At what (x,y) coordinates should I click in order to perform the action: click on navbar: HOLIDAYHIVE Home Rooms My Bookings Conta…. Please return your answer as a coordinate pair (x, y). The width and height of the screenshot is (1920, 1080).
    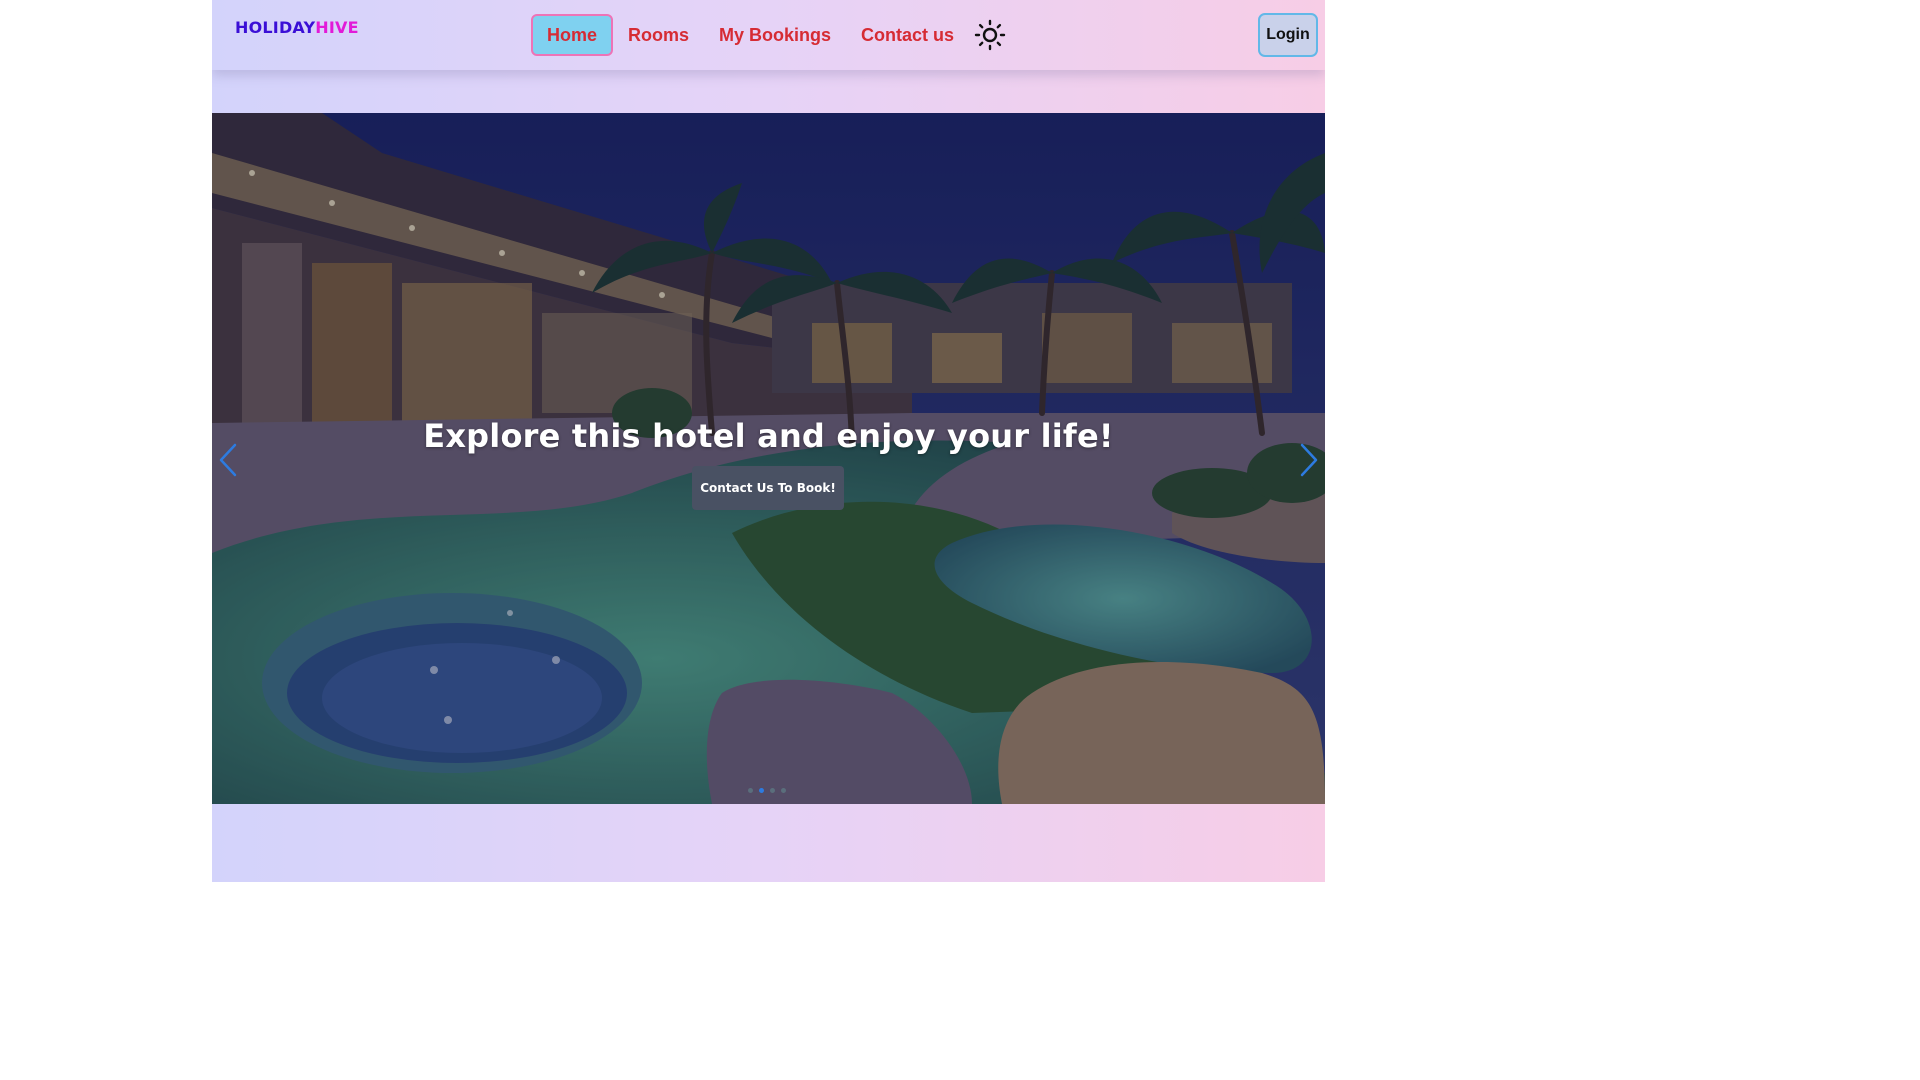
    Looking at the image, I should click on (768, 35).